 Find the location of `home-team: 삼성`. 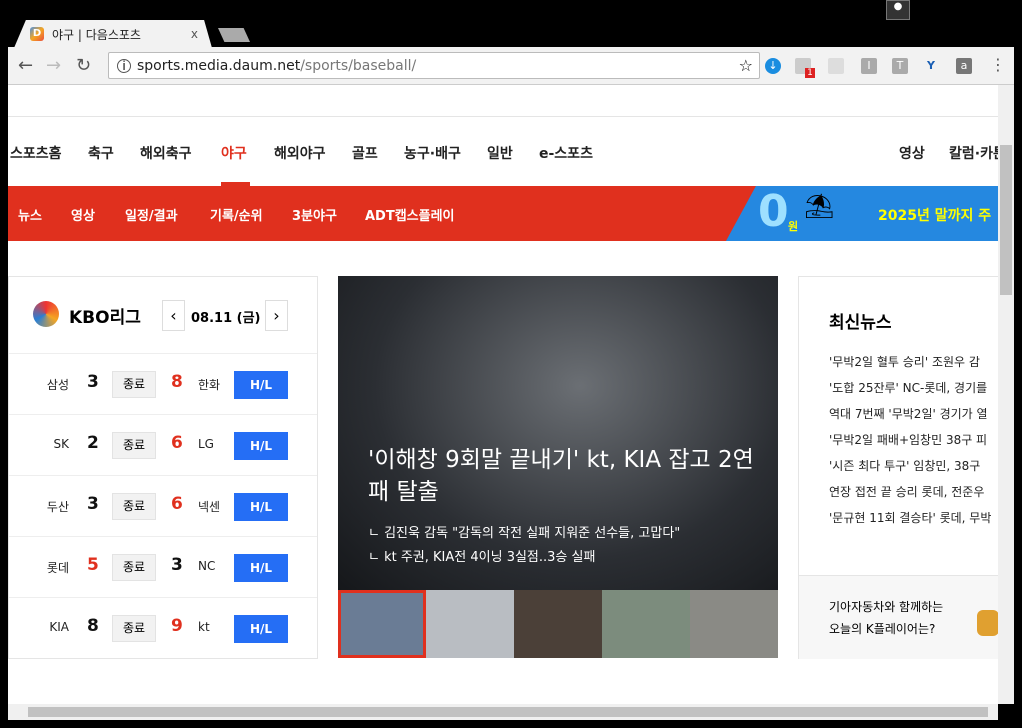

home-team: 삼성 is located at coordinates (57, 385).